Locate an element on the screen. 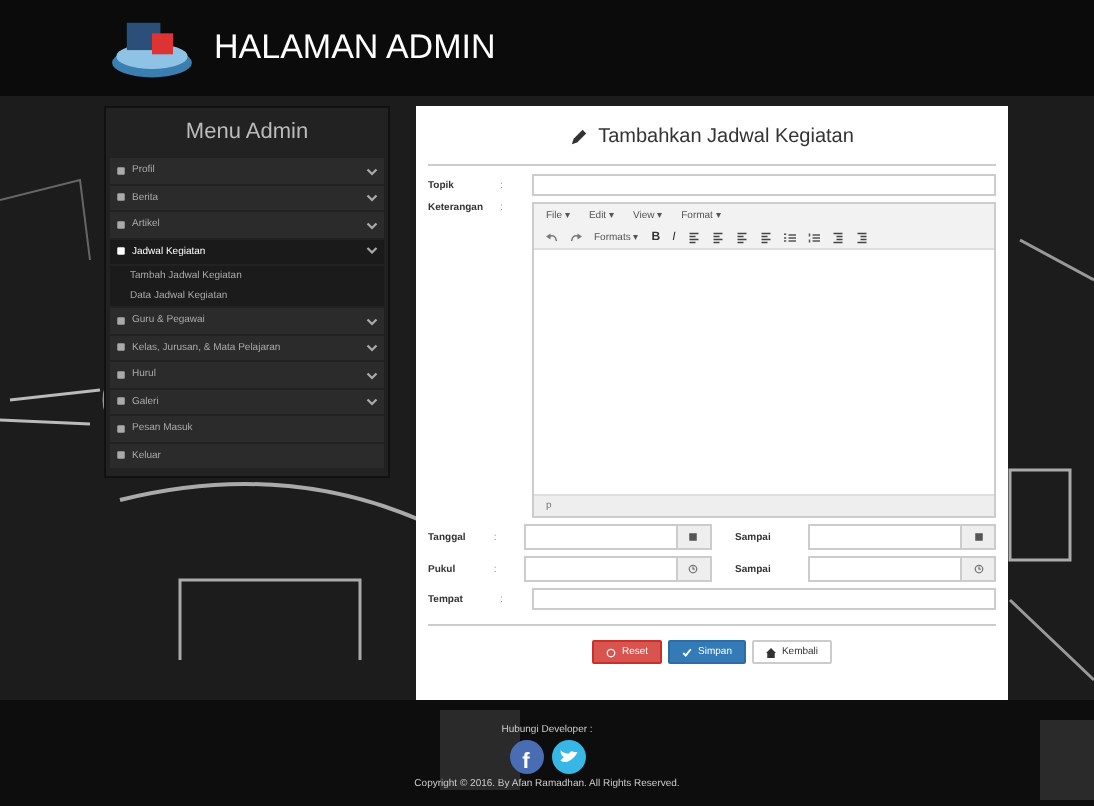 This screenshot has width=1094, height=806. form-title: Tambahkan Jadwal Kegiatan is located at coordinates (726, 137).